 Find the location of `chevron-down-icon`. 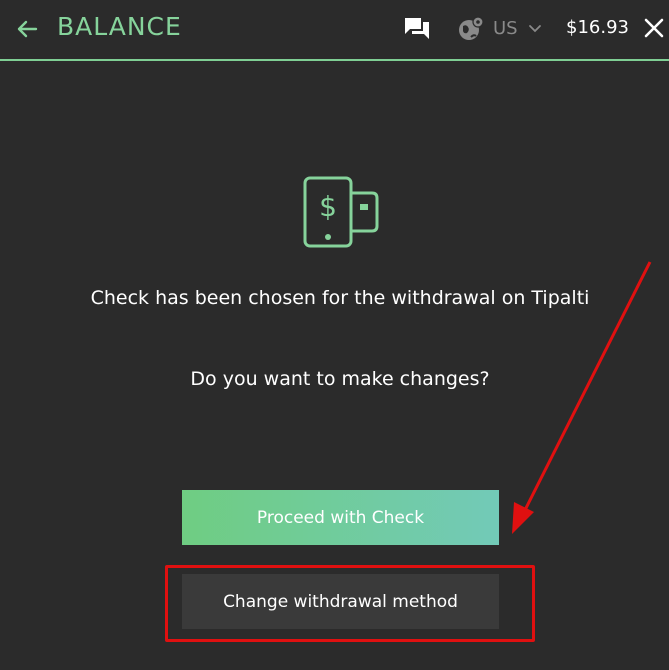

chevron-down-icon is located at coordinates (535, 28).